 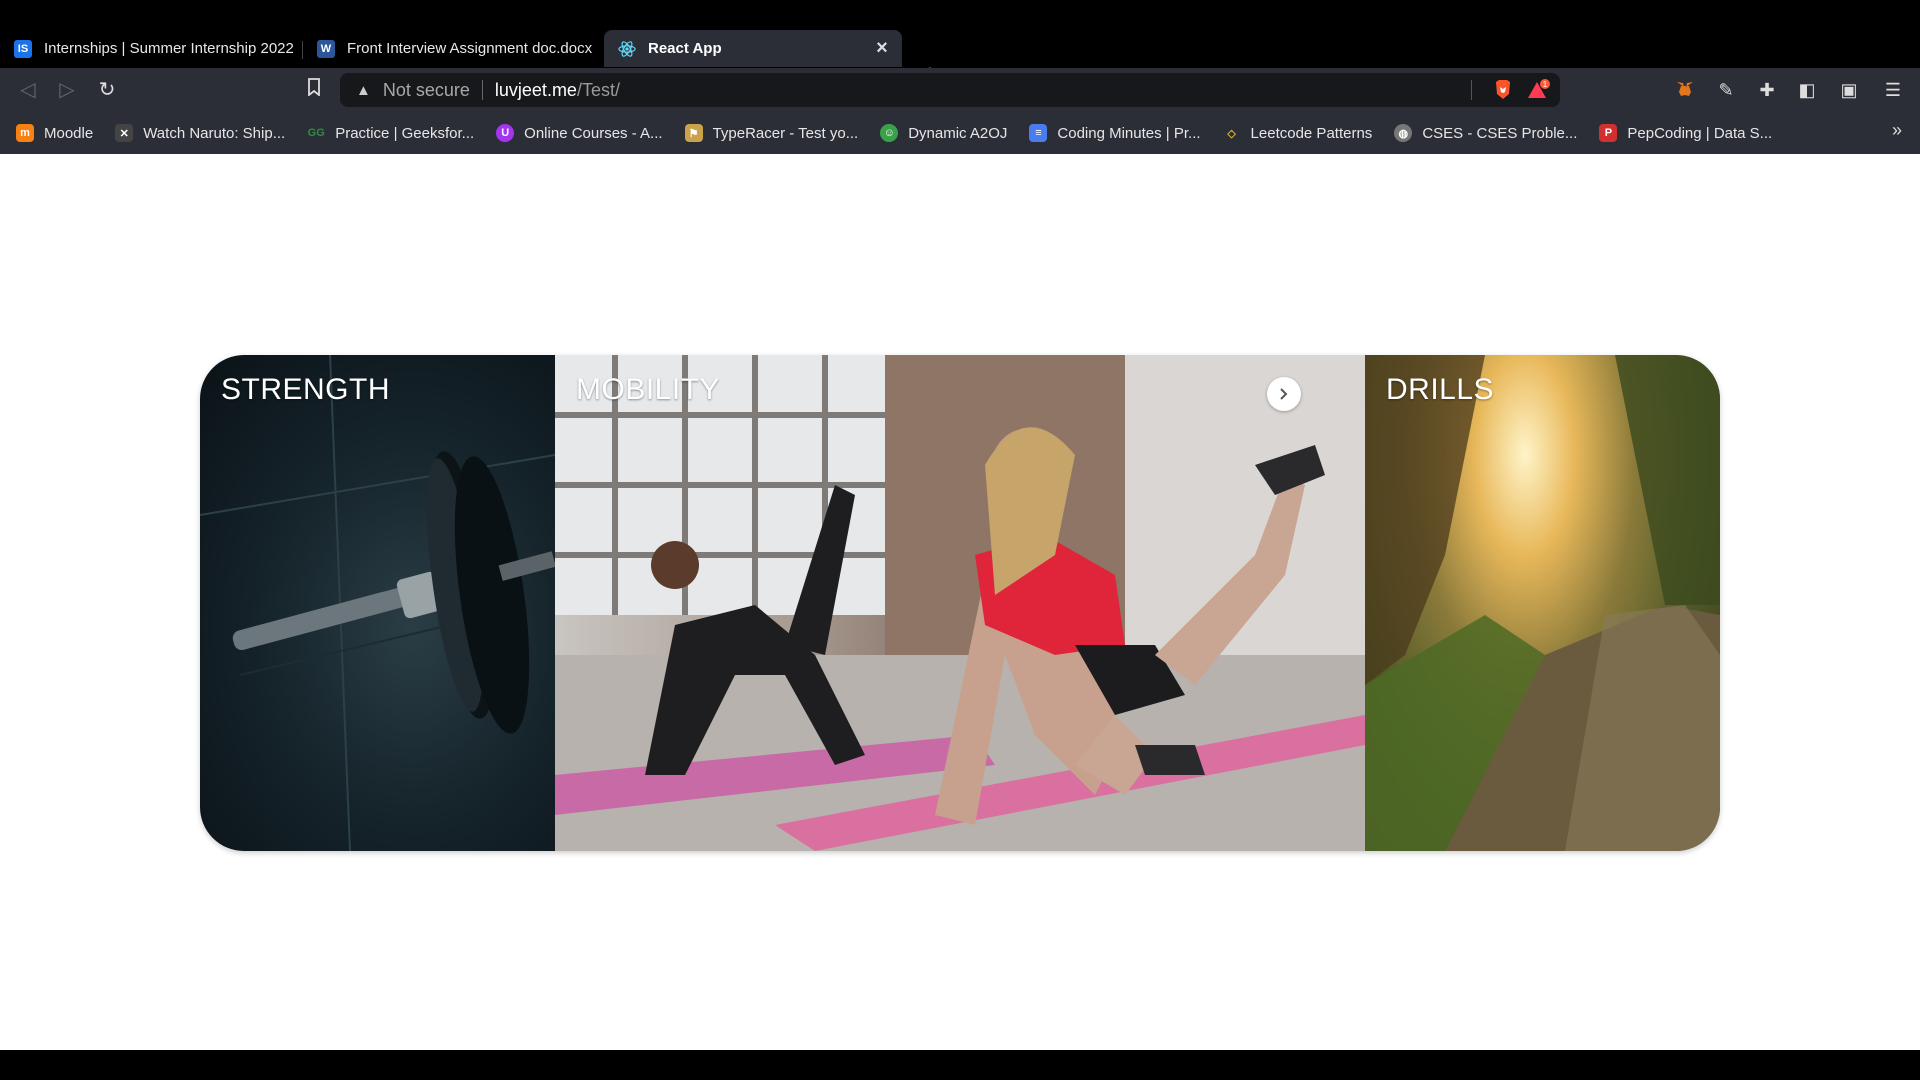 What do you see at coordinates (1807, 90) in the screenshot?
I see `sidebar-icon: ◧` at bounding box center [1807, 90].